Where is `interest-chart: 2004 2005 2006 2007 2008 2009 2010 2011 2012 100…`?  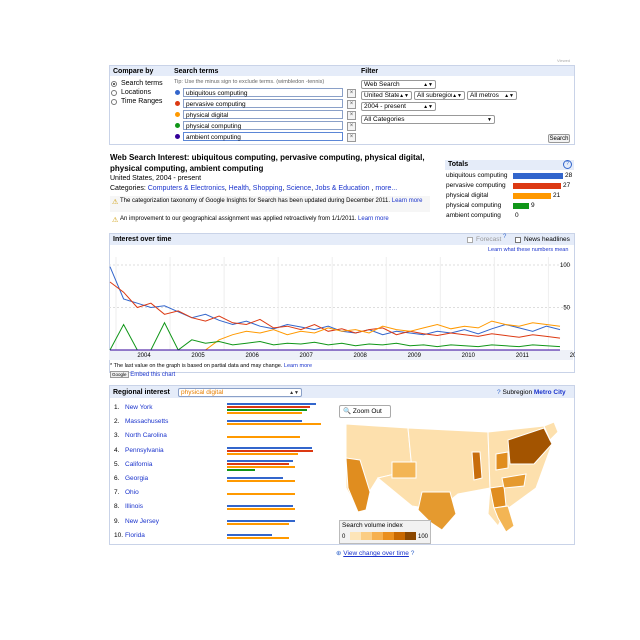 interest-chart: 2004 2005 2006 2007 2008 2009 2010 2011 2012 100… is located at coordinates (342, 307).